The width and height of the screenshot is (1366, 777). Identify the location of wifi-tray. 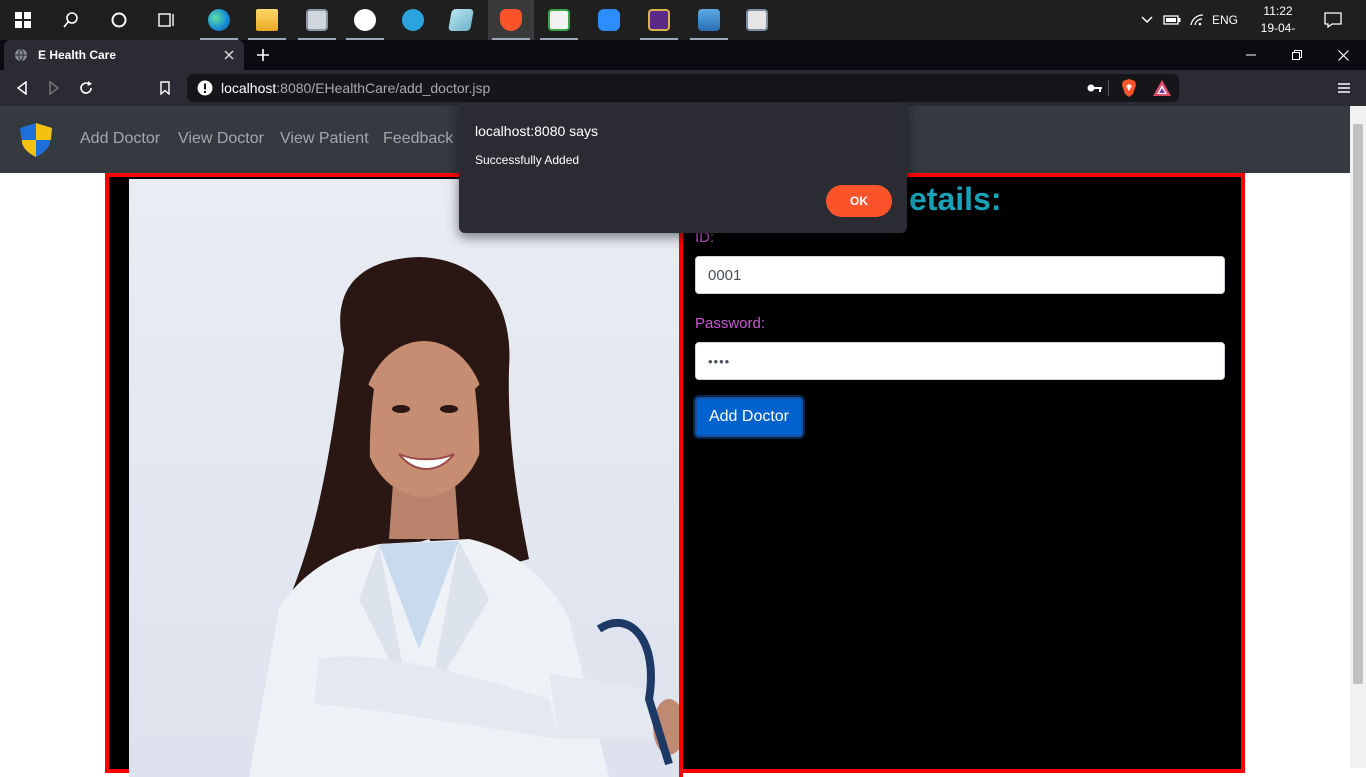
(1197, 20).